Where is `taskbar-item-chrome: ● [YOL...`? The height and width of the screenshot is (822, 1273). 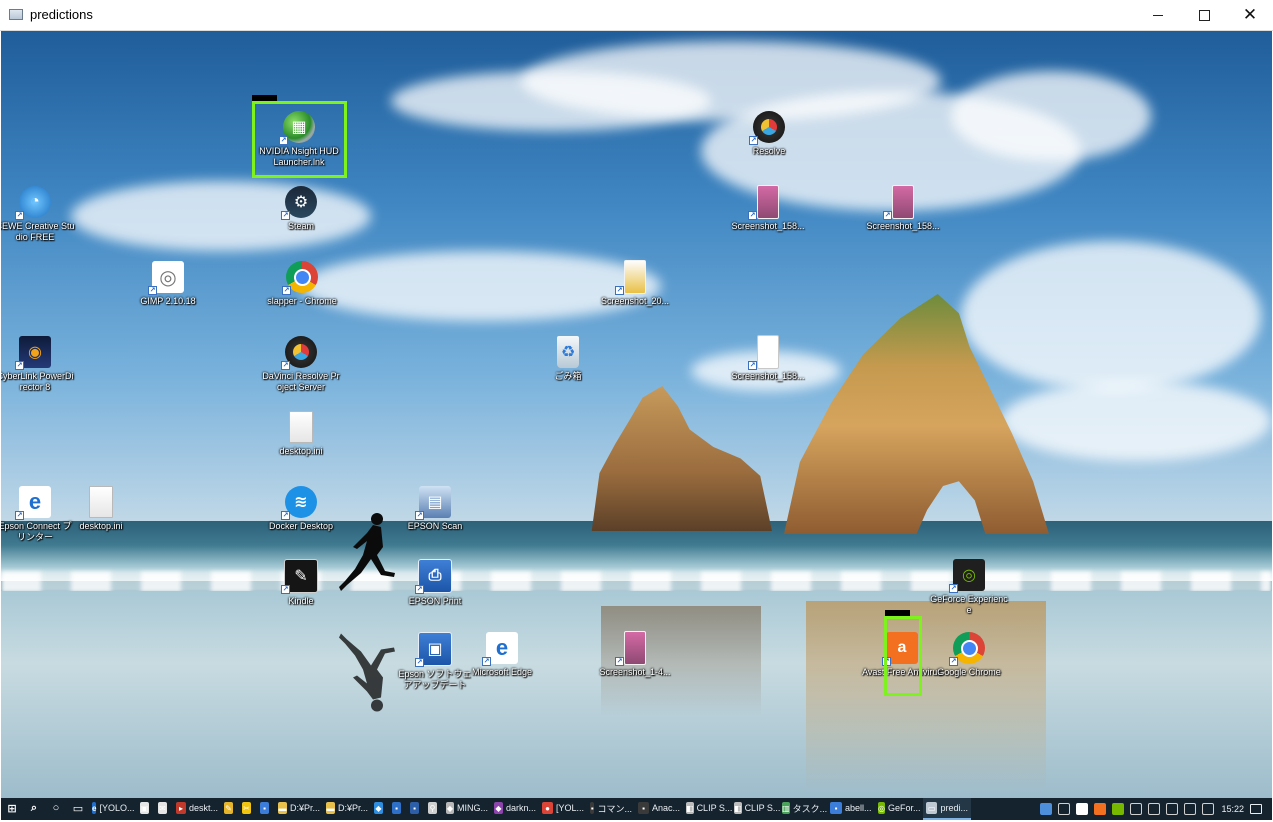 taskbar-item-chrome: ● [YOL... is located at coordinates (563, 809).